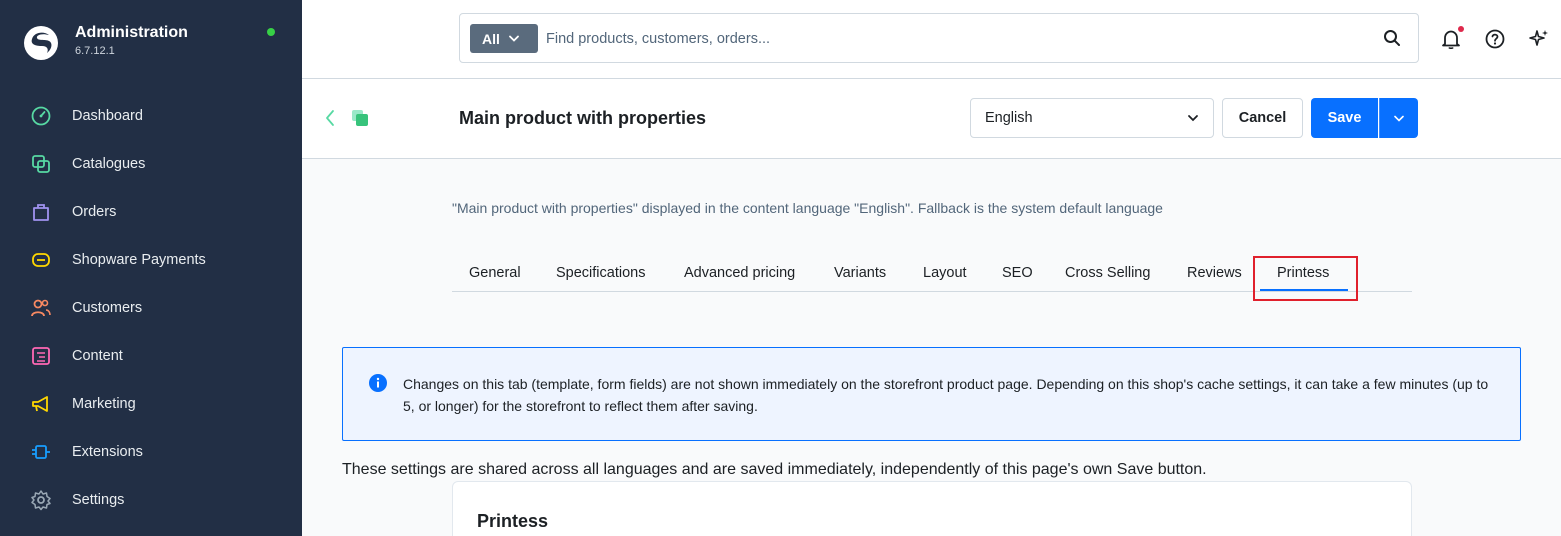  I want to click on search-filter-label: All, so click(491, 38).